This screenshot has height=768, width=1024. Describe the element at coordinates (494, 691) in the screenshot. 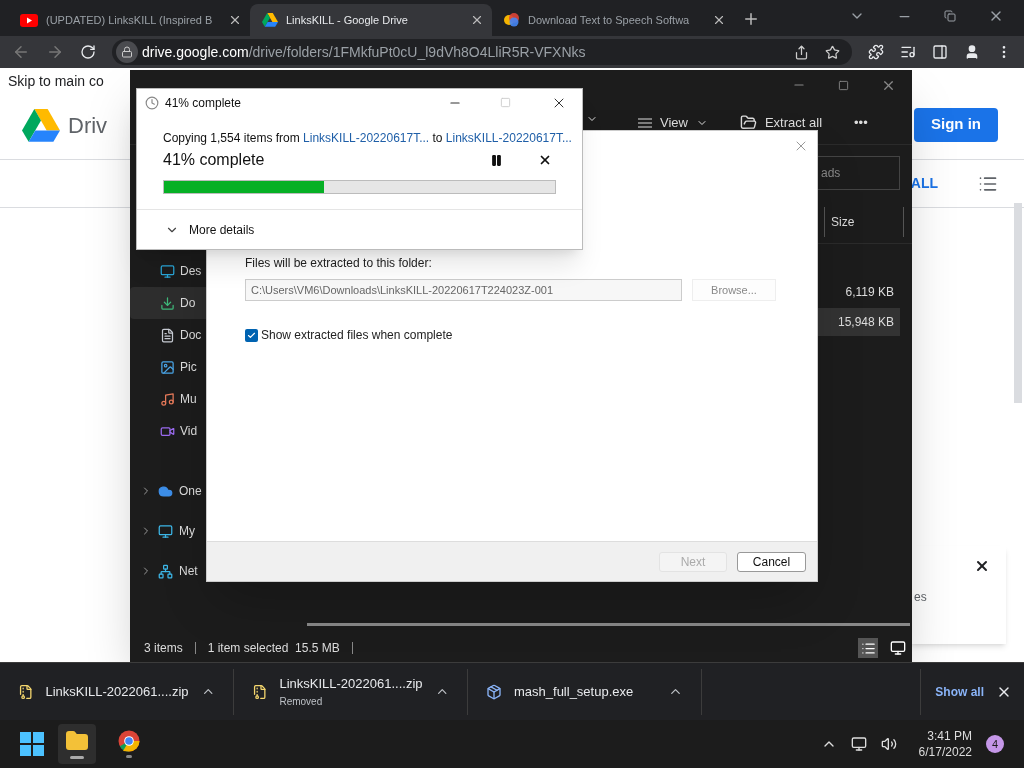

I see `package-icon` at that location.